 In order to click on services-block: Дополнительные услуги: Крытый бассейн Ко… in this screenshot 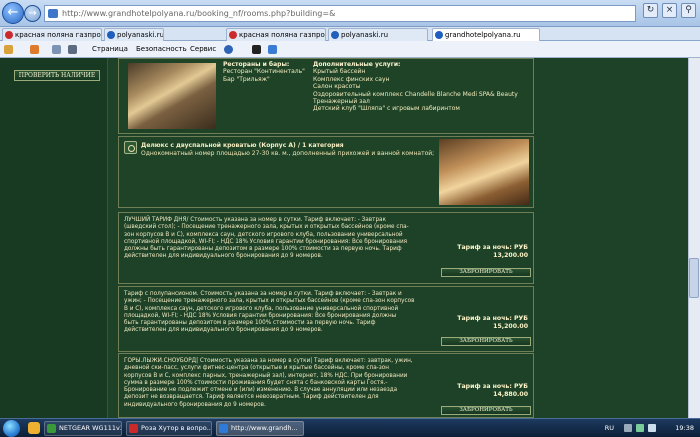, I will do `click(415, 87)`.